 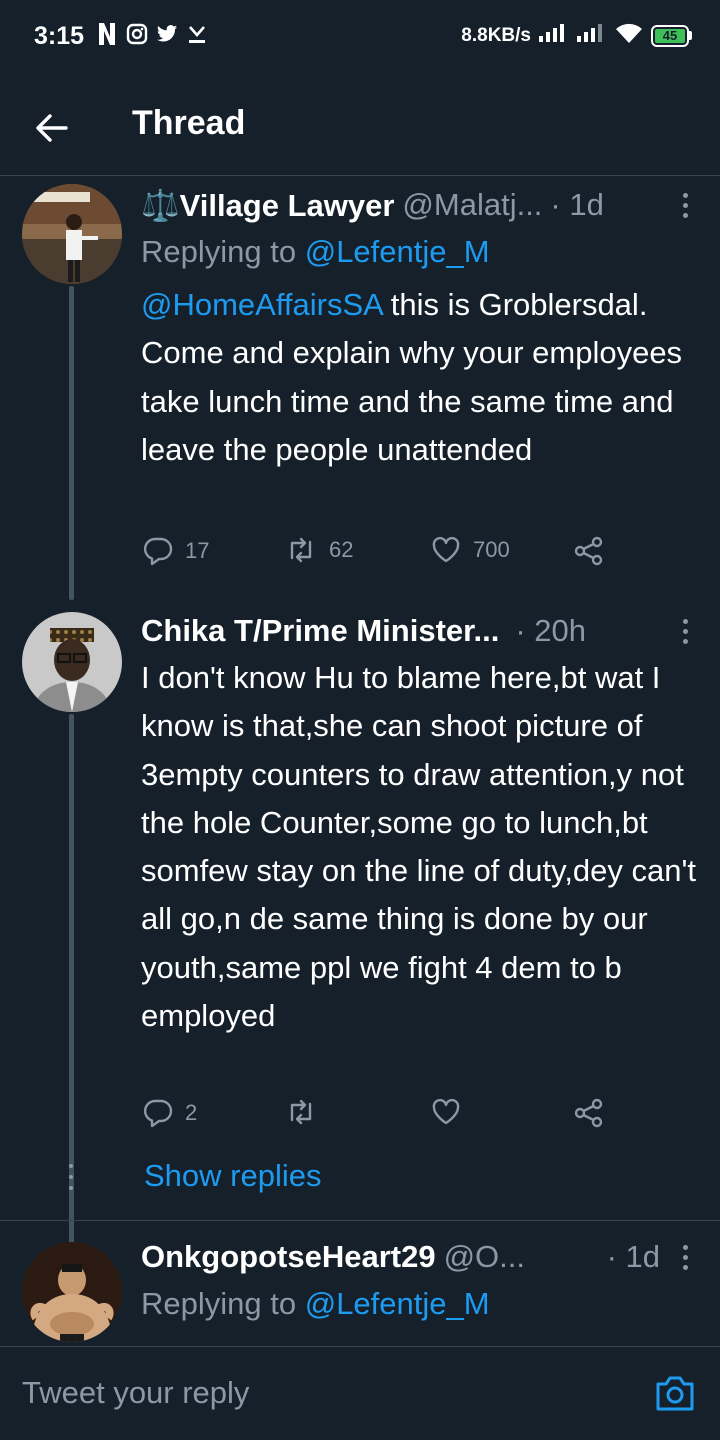 I want to click on display-name: ⚖️Village Lawyer, so click(x=267, y=205).